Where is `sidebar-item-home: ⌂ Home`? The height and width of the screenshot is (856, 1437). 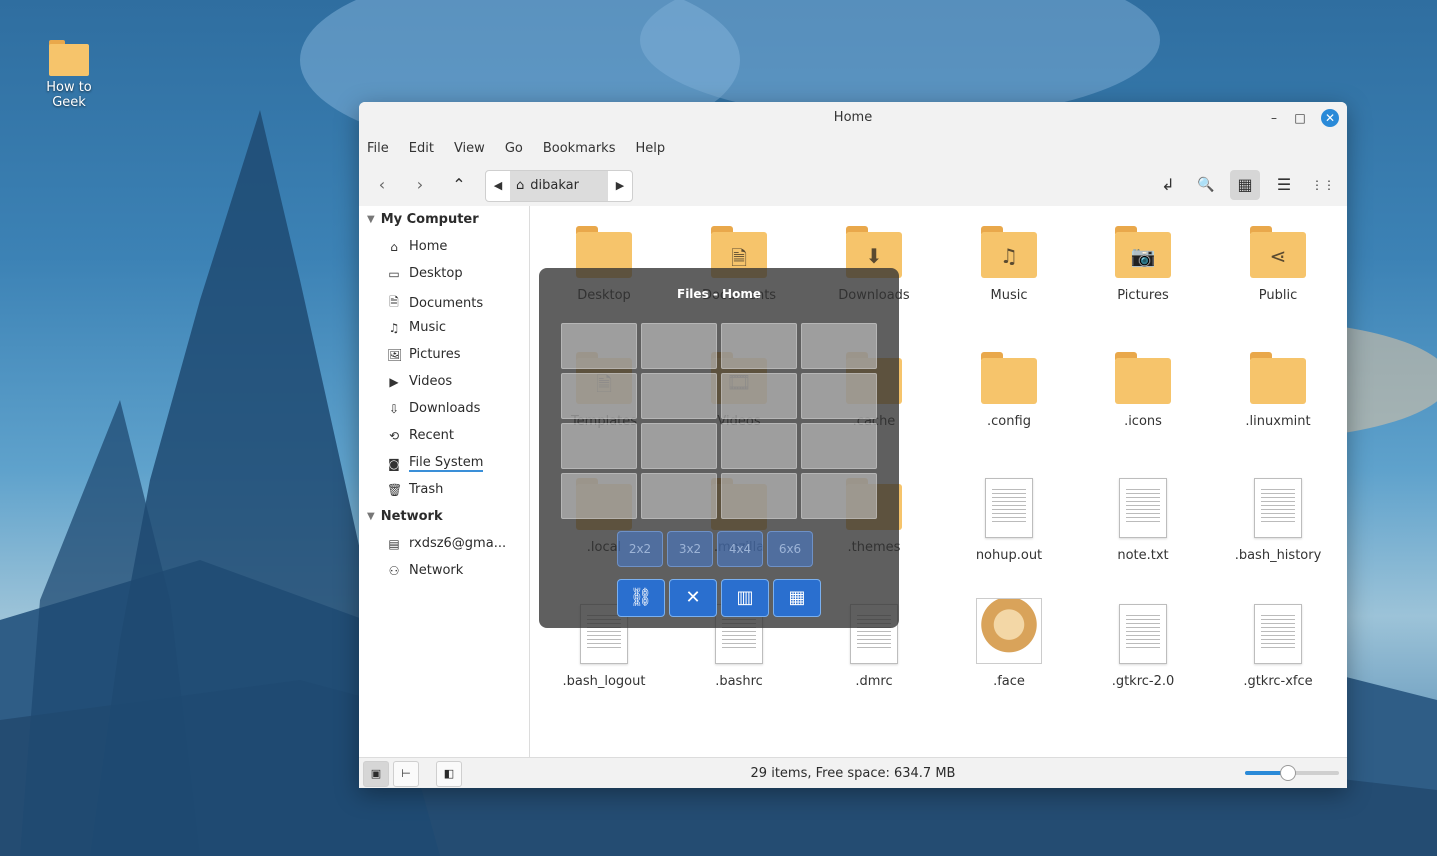 sidebar-item-home: ⌂ Home is located at coordinates (417, 246).